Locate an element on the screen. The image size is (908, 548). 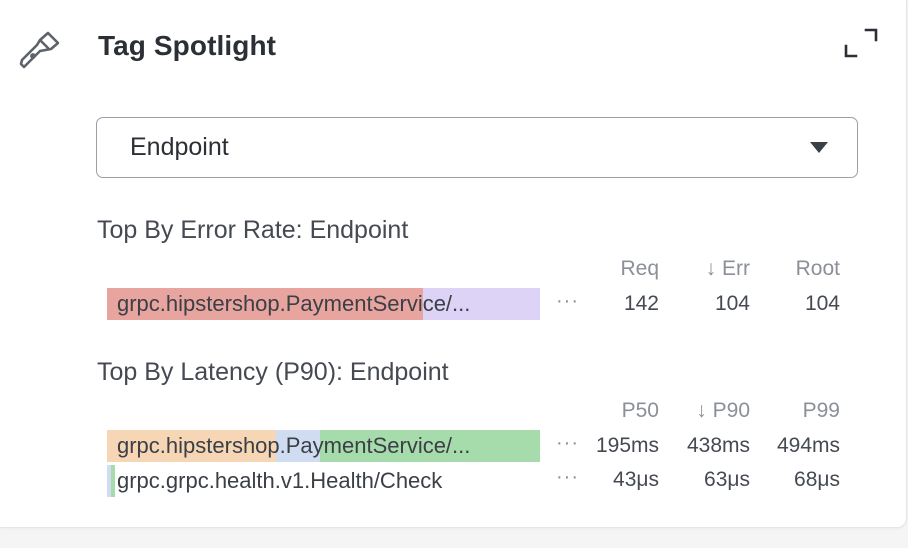
expand-icon is located at coordinates (861, 43).